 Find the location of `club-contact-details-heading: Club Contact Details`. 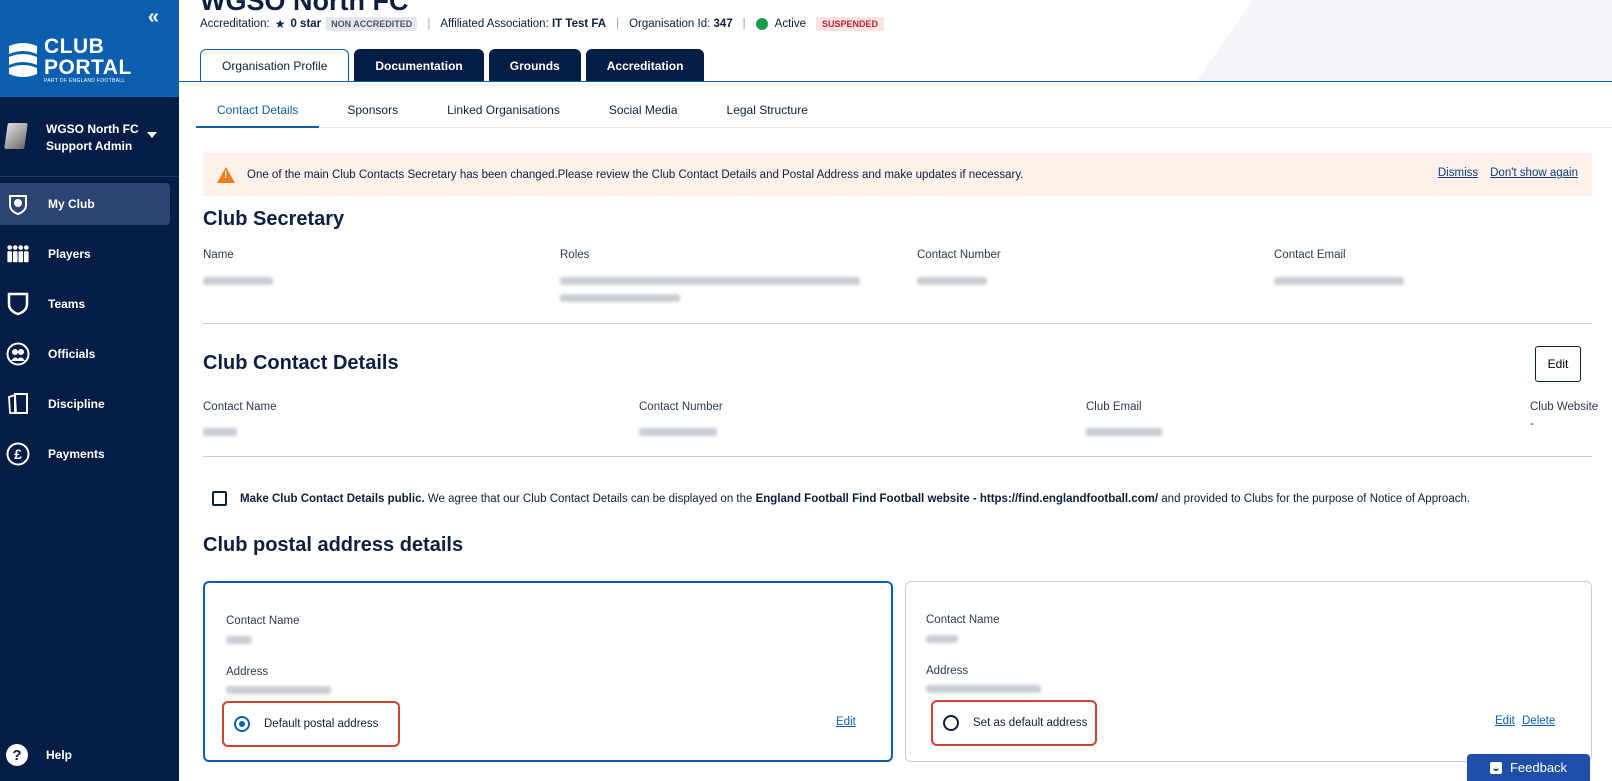

club-contact-details-heading: Club Contact Details is located at coordinates (301, 363).